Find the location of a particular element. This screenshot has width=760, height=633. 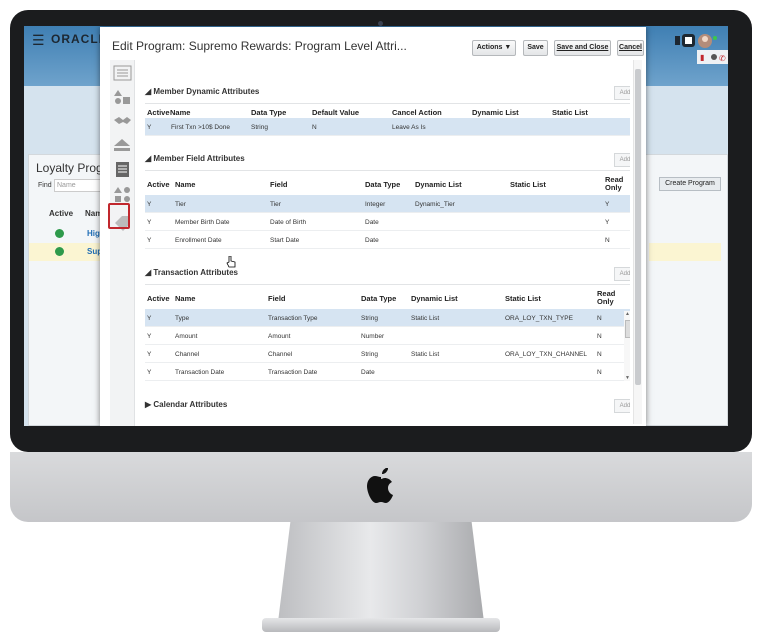

transaction-section-header: ◢ Transaction Attributes is located at coordinates (191, 272).